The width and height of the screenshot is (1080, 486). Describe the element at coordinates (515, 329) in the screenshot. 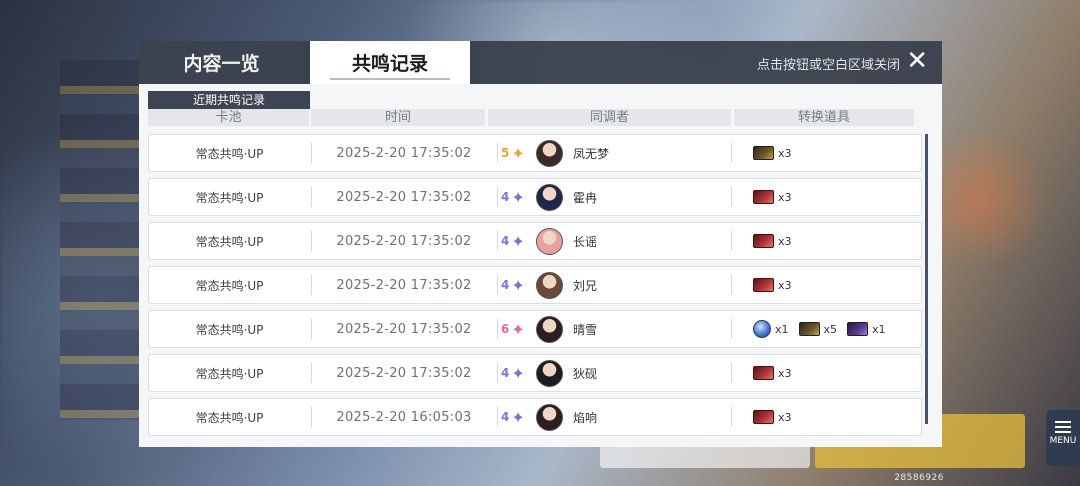

I see `rarity-badge: 6 ✦` at that location.